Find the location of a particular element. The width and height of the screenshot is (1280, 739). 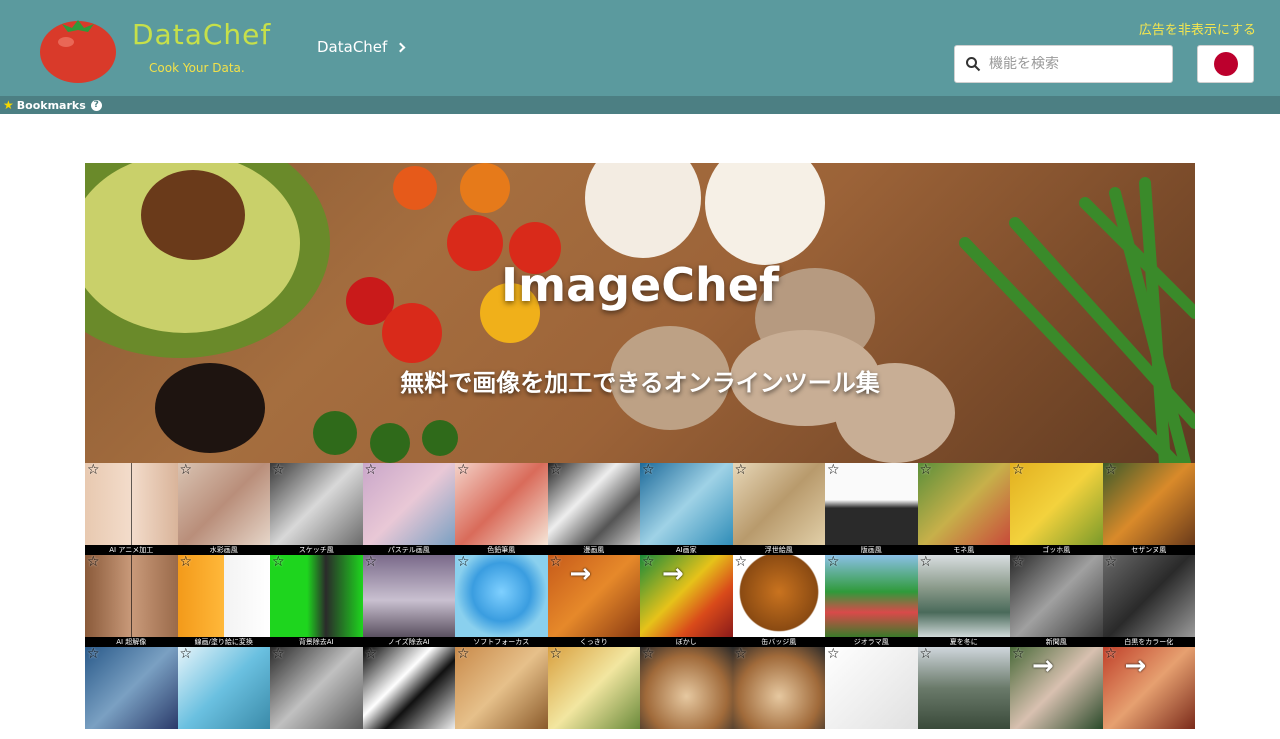

hero-subtitle: 無料で画像を加工できるオンラインツール集 is located at coordinates (640, 383).